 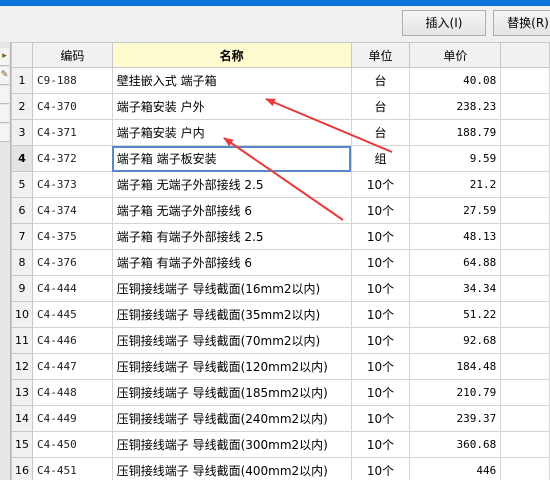 I want to click on price-cell: 446, so click(x=455, y=468).